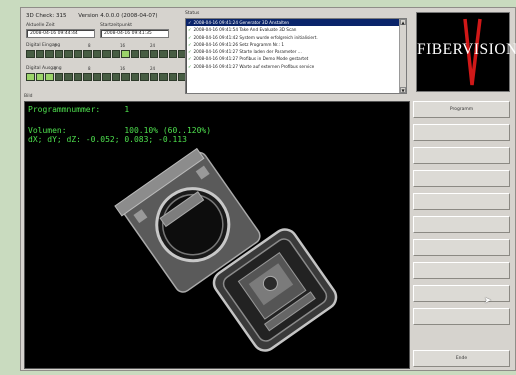 The image size is (516, 375). What do you see at coordinates (461, 234) in the screenshot?
I see `button-column: Programm Ende` at bounding box center [461, 234].